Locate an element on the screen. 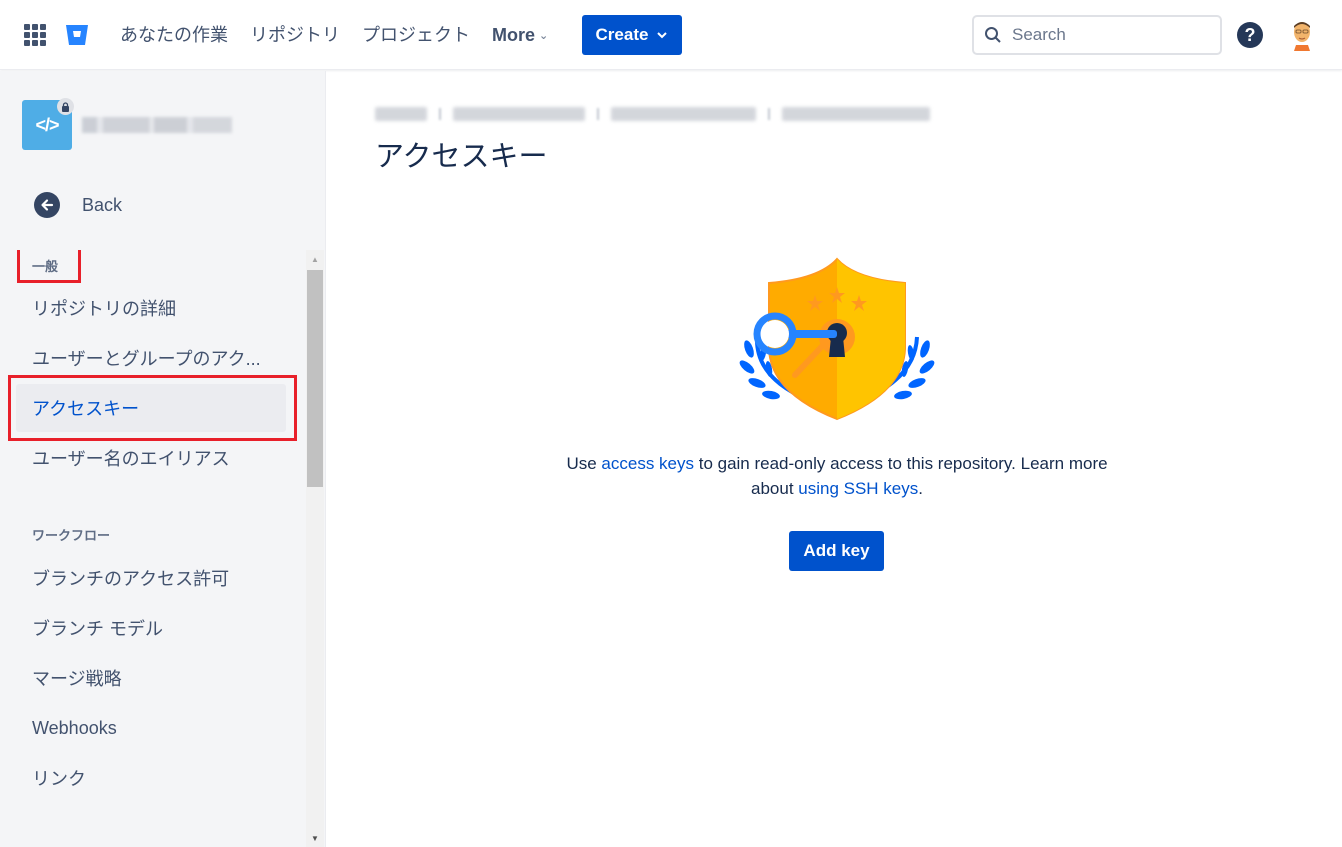 This screenshot has height=847, width=1342. scroll-down-arrow-icon: ▼ is located at coordinates (315, 838).